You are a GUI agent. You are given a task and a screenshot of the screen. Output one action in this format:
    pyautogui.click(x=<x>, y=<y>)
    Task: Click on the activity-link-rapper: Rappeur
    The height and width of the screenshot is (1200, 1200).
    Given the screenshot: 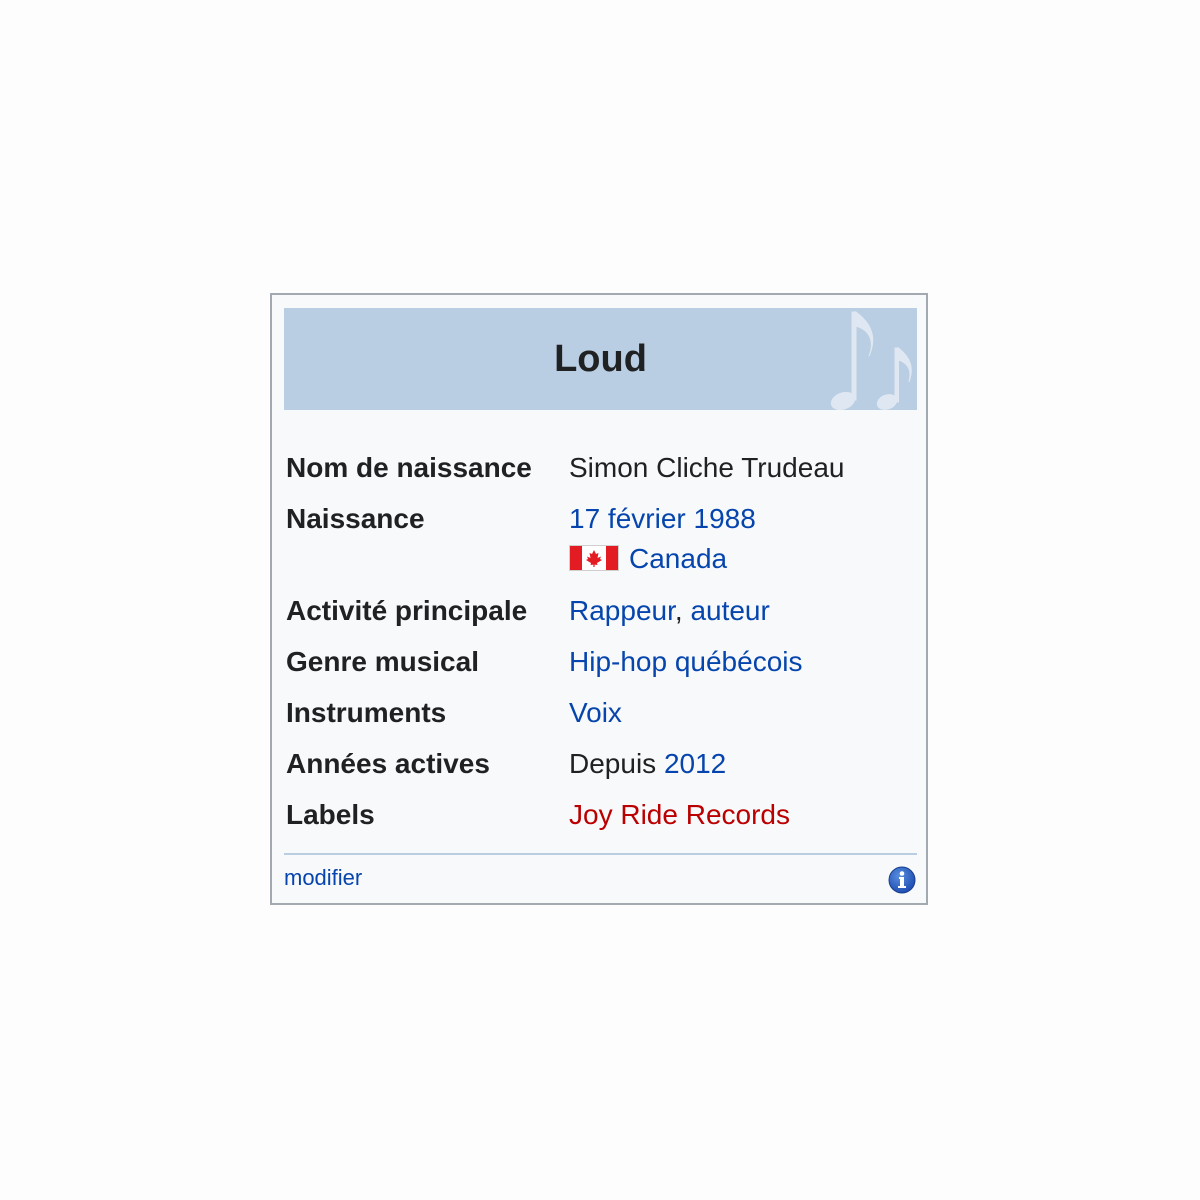 What is the action you would take?
    pyautogui.click(x=622, y=610)
    